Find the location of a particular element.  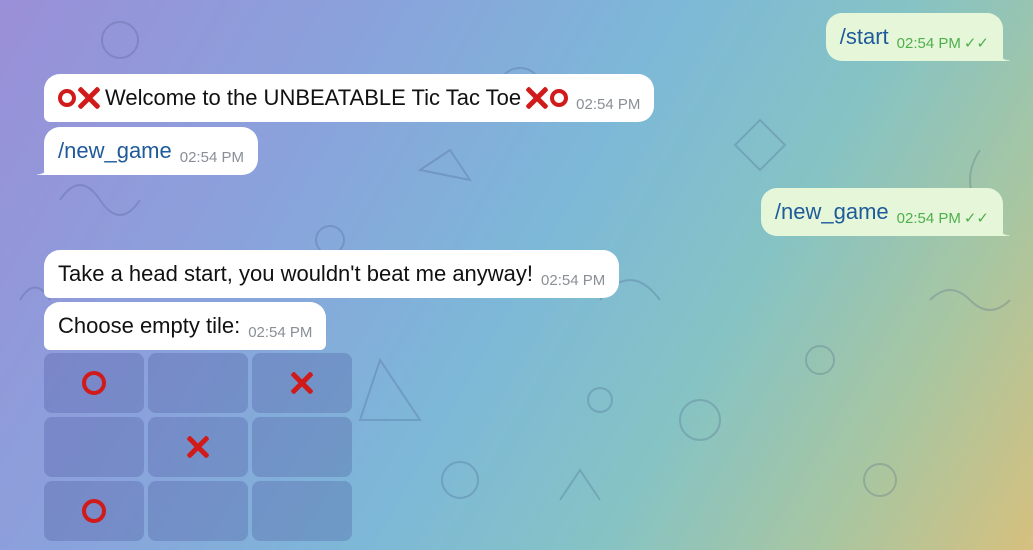

ox-emoji-icon is located at coordinates (79, 98).